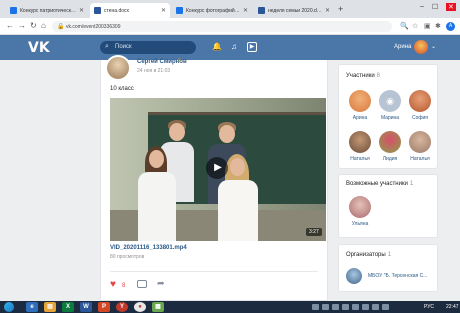  Describe the element at coordinates (234, 46) in the screenshot. I see `music-note-icon: ♫` at that location.